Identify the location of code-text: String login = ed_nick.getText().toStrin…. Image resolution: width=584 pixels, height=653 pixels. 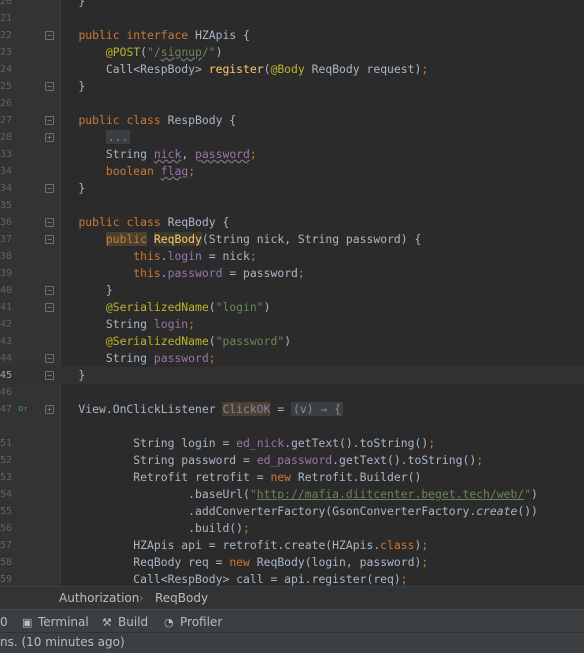
(243, 443).